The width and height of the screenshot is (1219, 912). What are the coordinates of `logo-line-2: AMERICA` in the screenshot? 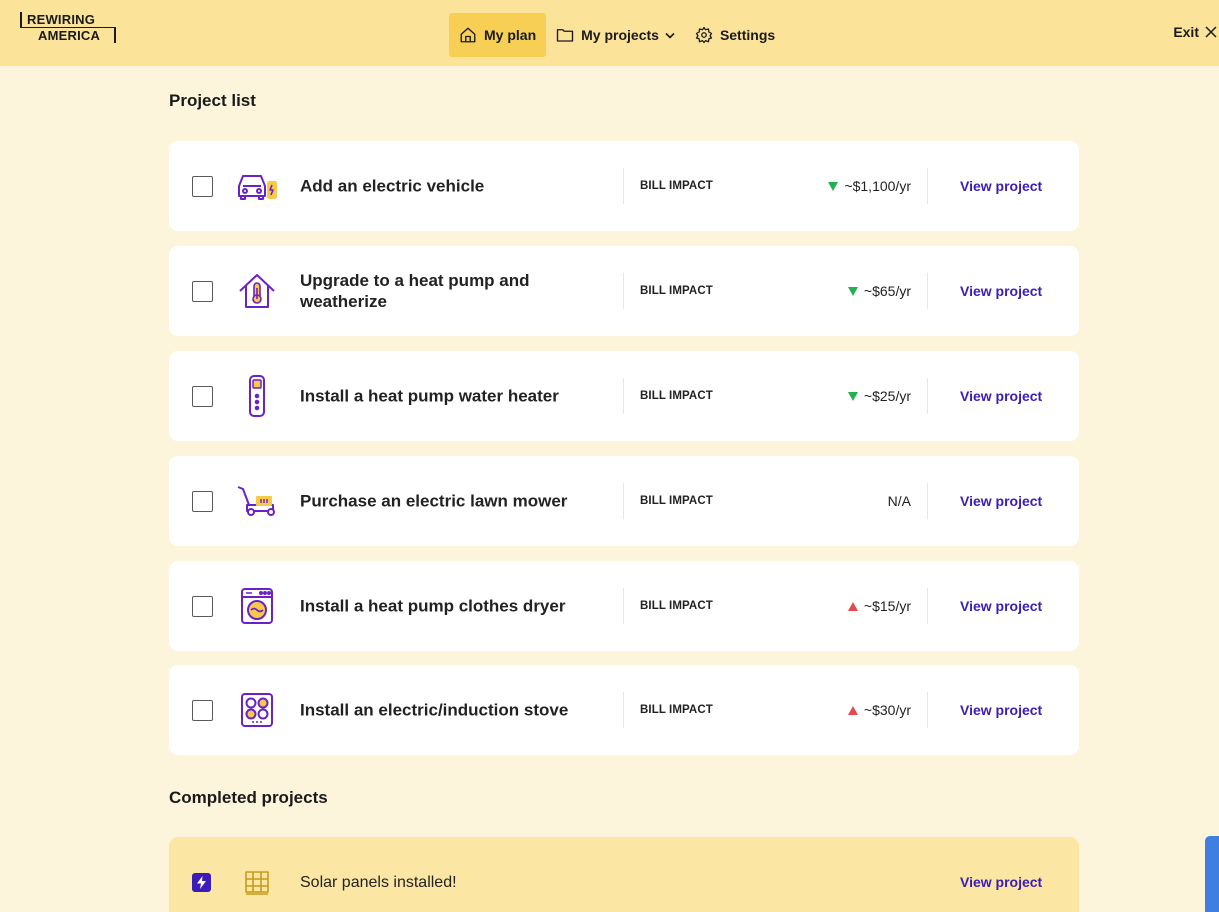 It's located at (68, 35).